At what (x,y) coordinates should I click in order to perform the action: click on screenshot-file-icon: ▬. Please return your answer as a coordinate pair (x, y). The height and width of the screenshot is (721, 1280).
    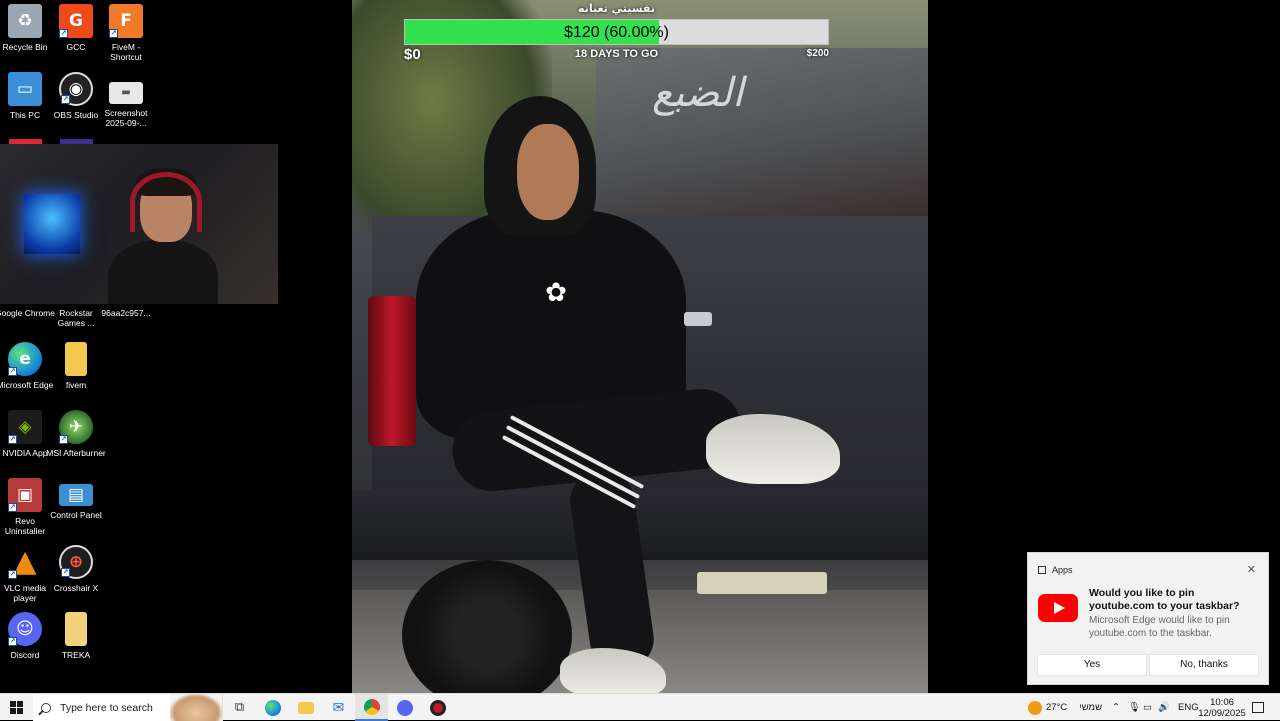
    Looking at the image, I should click on (126, 93).